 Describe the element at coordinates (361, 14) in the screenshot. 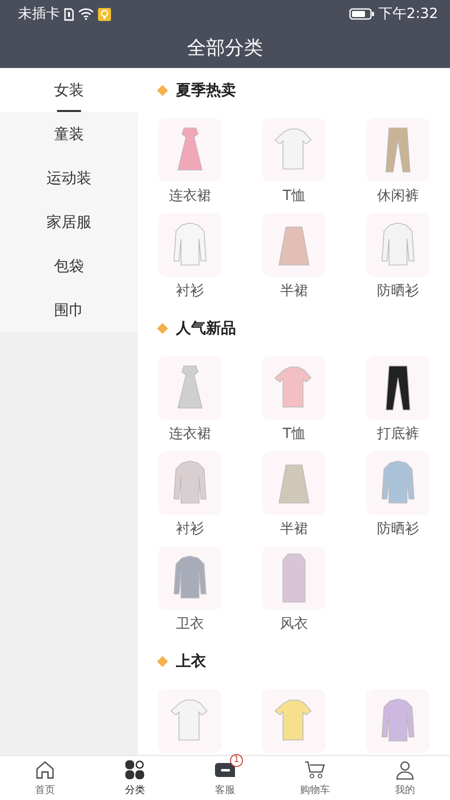

I see `battery-icon` at that location.